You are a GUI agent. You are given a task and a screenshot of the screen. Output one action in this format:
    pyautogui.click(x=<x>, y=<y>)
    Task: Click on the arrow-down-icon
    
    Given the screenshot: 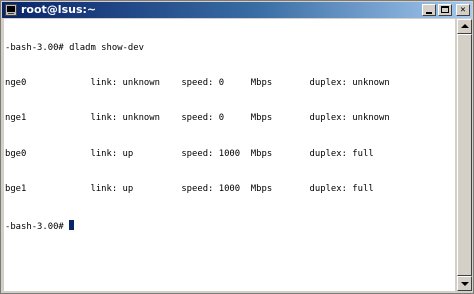 What is the action you would take?
    pyautogui.click(x=465, y=284)
    